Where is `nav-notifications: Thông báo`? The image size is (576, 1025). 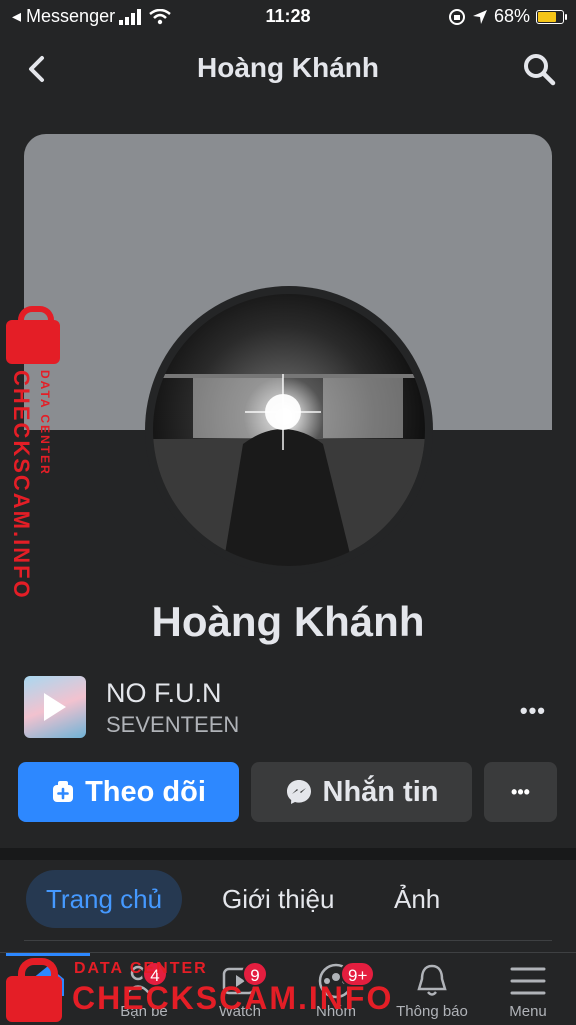
nav-notifications: Thông báo is located at coordinates (432, 989).